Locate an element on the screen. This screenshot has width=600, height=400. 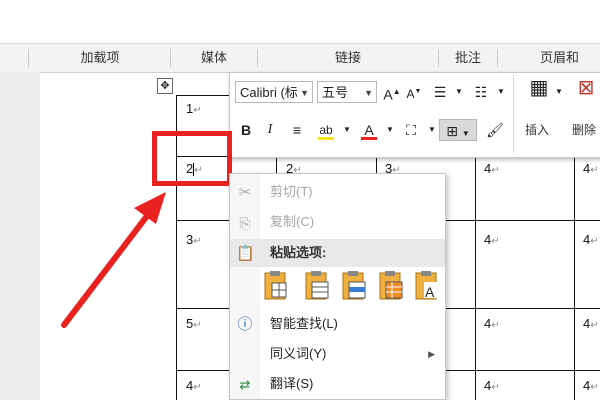
paste-merge-table-icon is located at coordinates (317, 286).